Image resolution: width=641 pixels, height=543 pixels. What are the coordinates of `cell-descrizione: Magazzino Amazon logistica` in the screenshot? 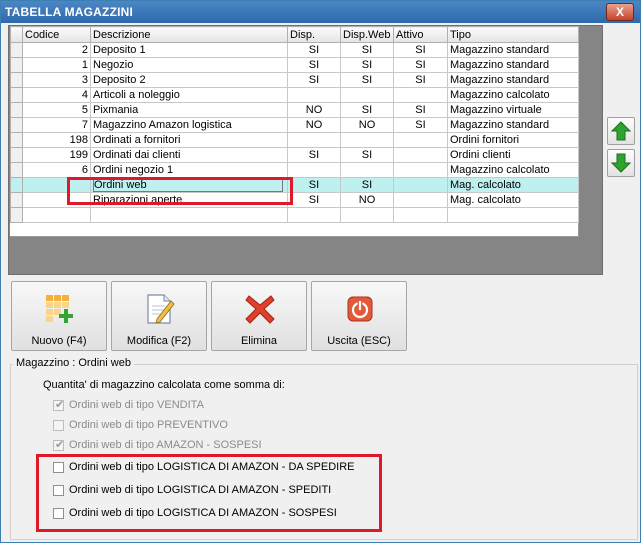 It's located at (189, 125).